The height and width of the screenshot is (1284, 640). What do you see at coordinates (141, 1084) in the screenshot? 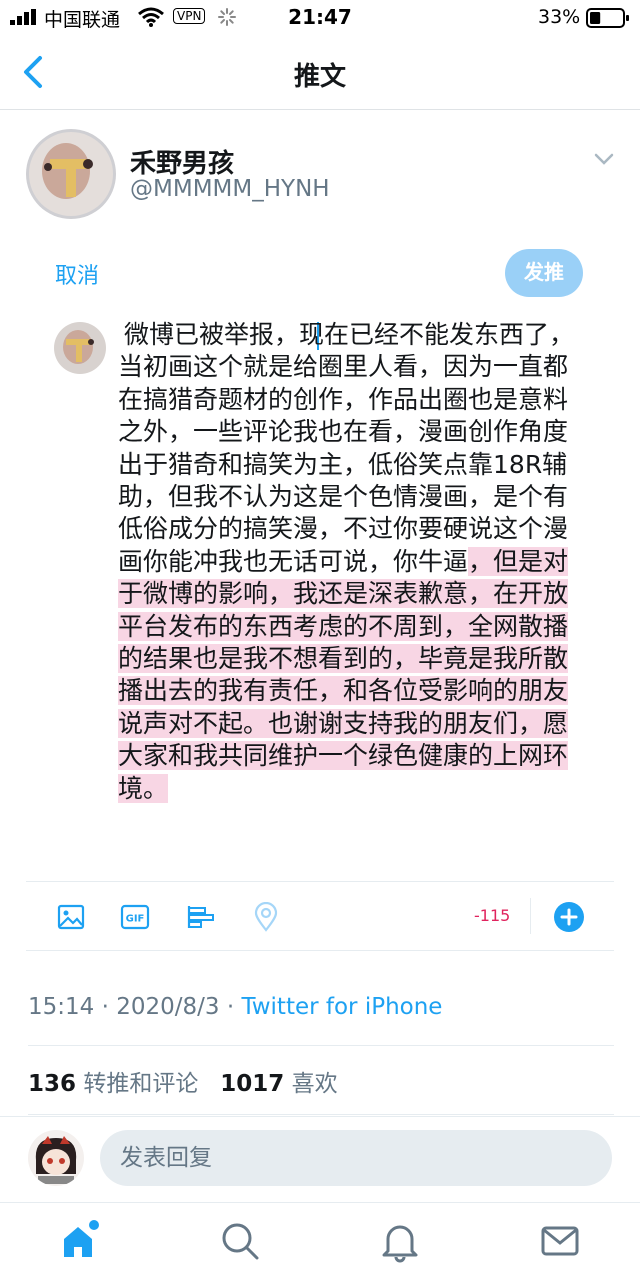
I see `retweets-label: 转推和评论` at bounding box center [141, 1084].